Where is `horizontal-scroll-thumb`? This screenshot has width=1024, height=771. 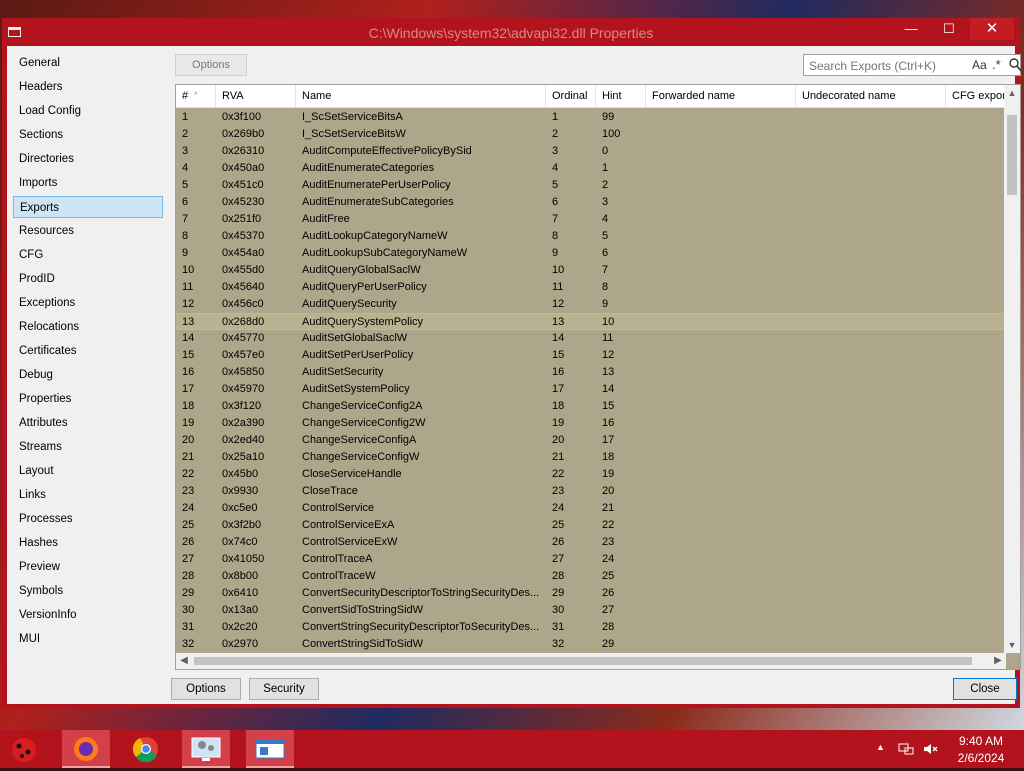
horizontal-scroll-thumb is located at coordinates (583, 661).